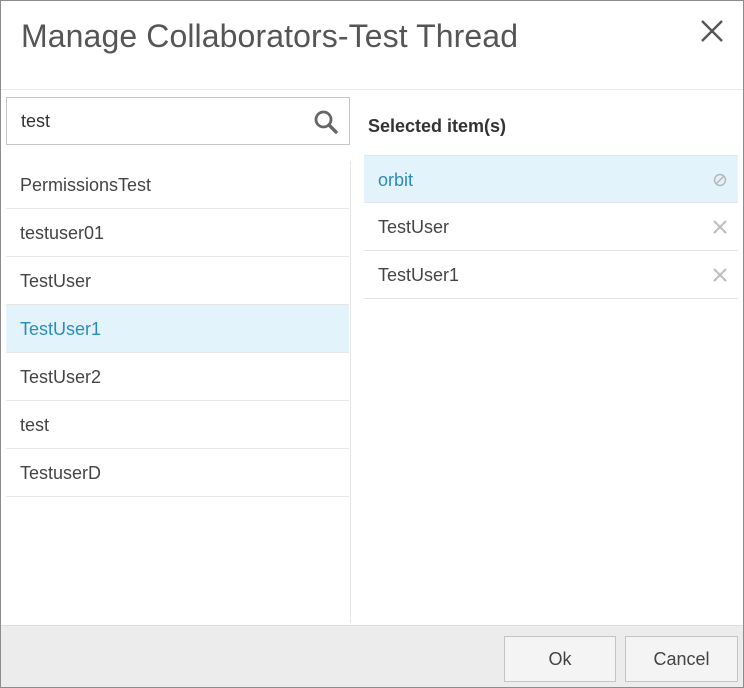 This screenshot has width=744, height=688. I want to click on selected-item: TestUser, so click(551, 227).